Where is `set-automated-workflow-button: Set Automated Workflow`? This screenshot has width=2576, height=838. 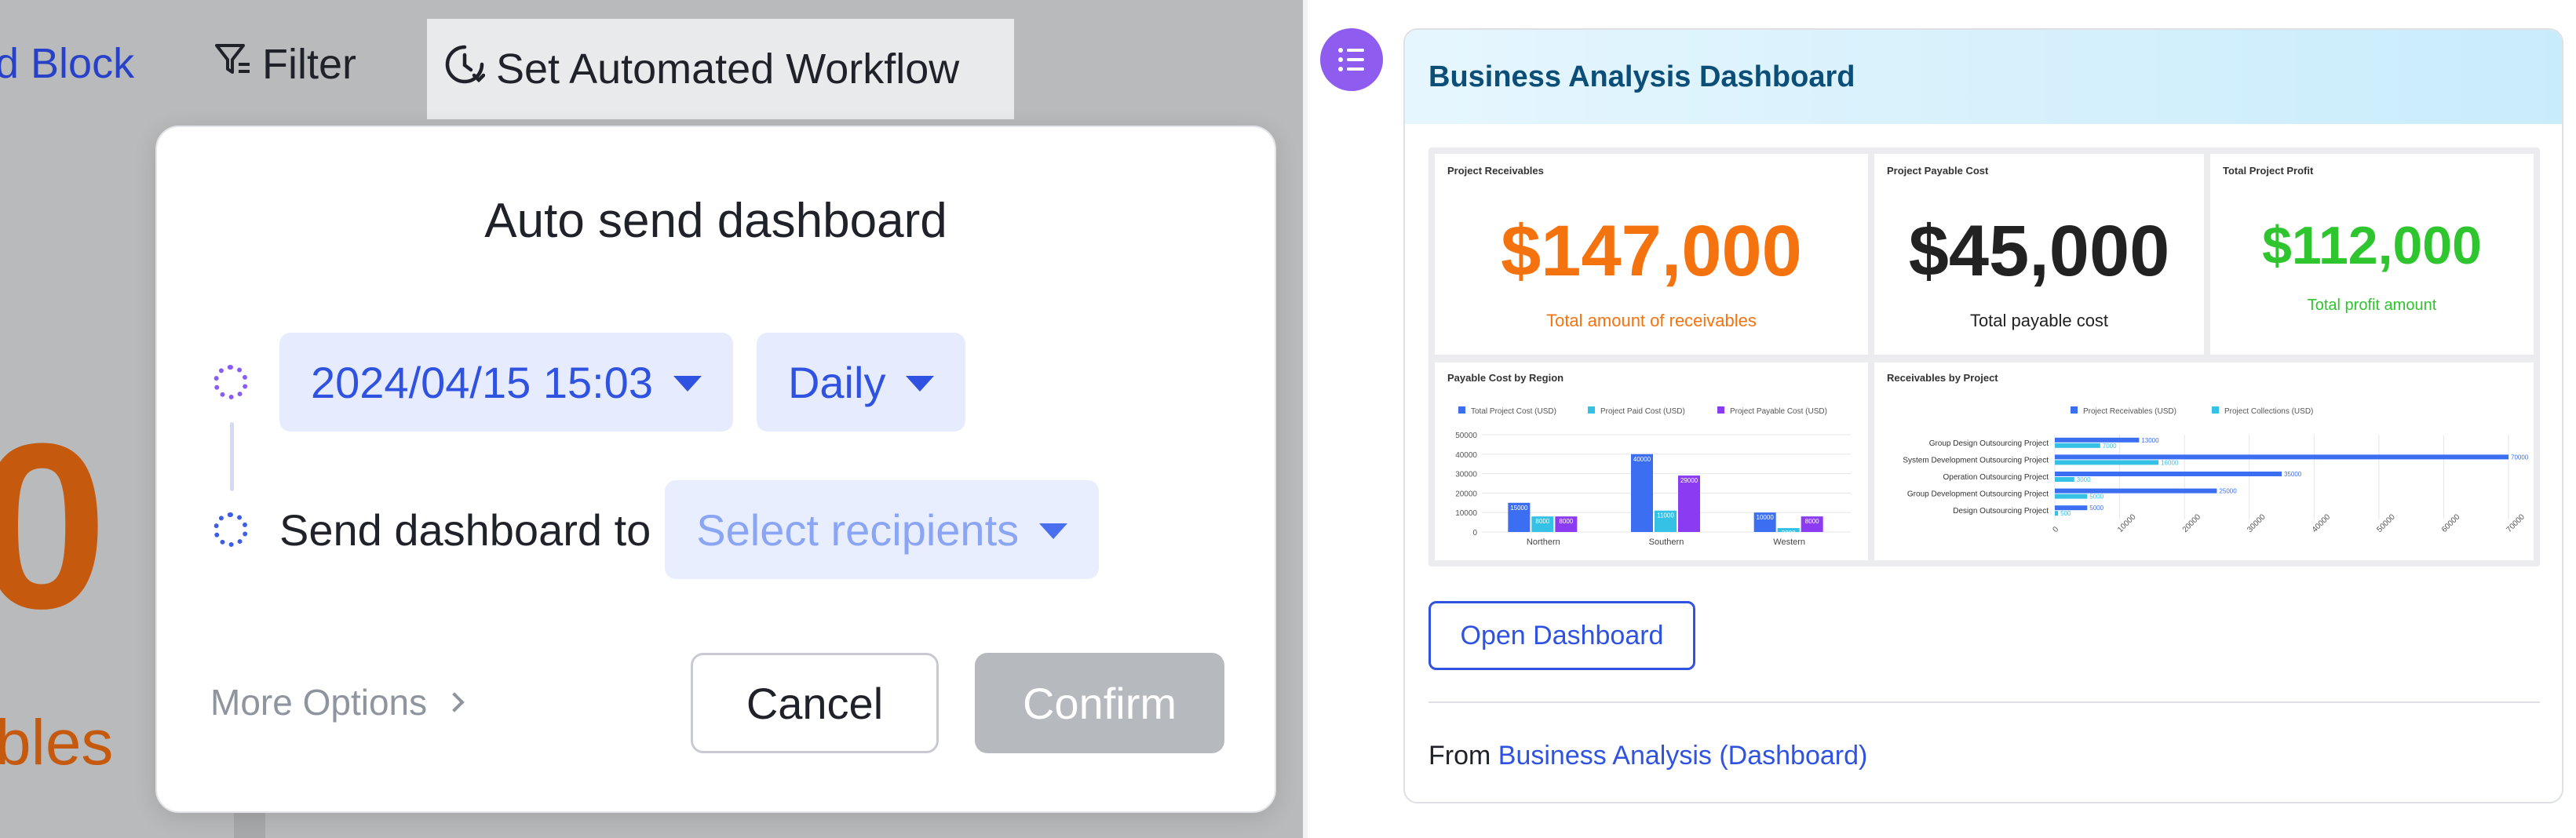 set-automated-workflow-button: Set Automated Workflow is located at coordinates (720, 69).